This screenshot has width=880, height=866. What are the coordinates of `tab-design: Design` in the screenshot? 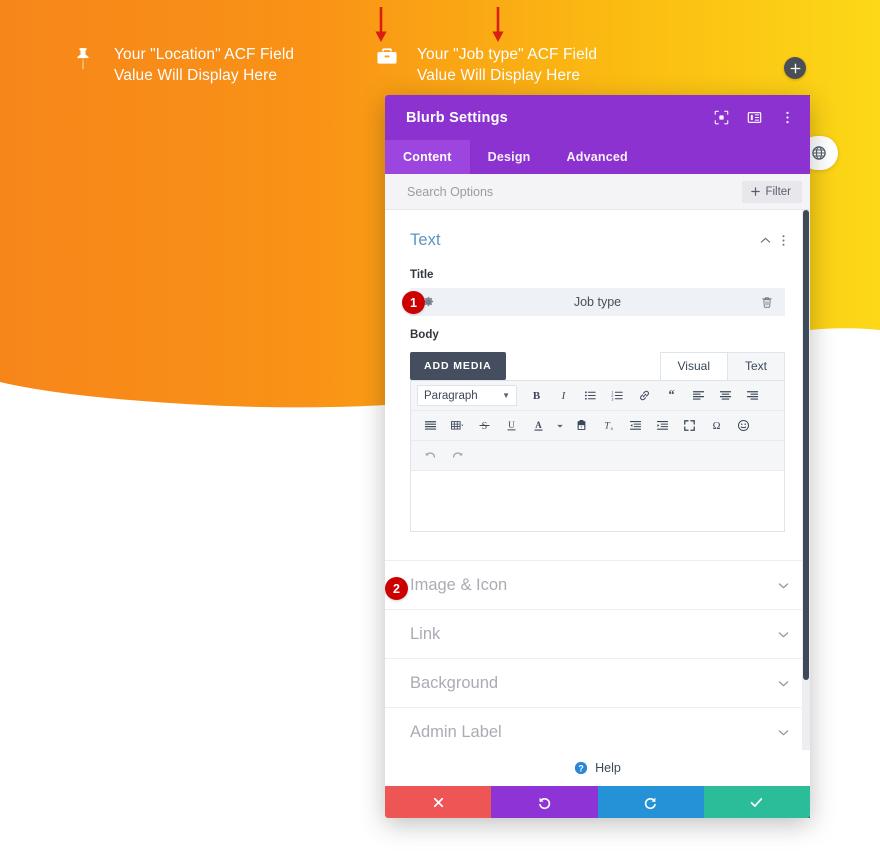 It's located at (509, 157).